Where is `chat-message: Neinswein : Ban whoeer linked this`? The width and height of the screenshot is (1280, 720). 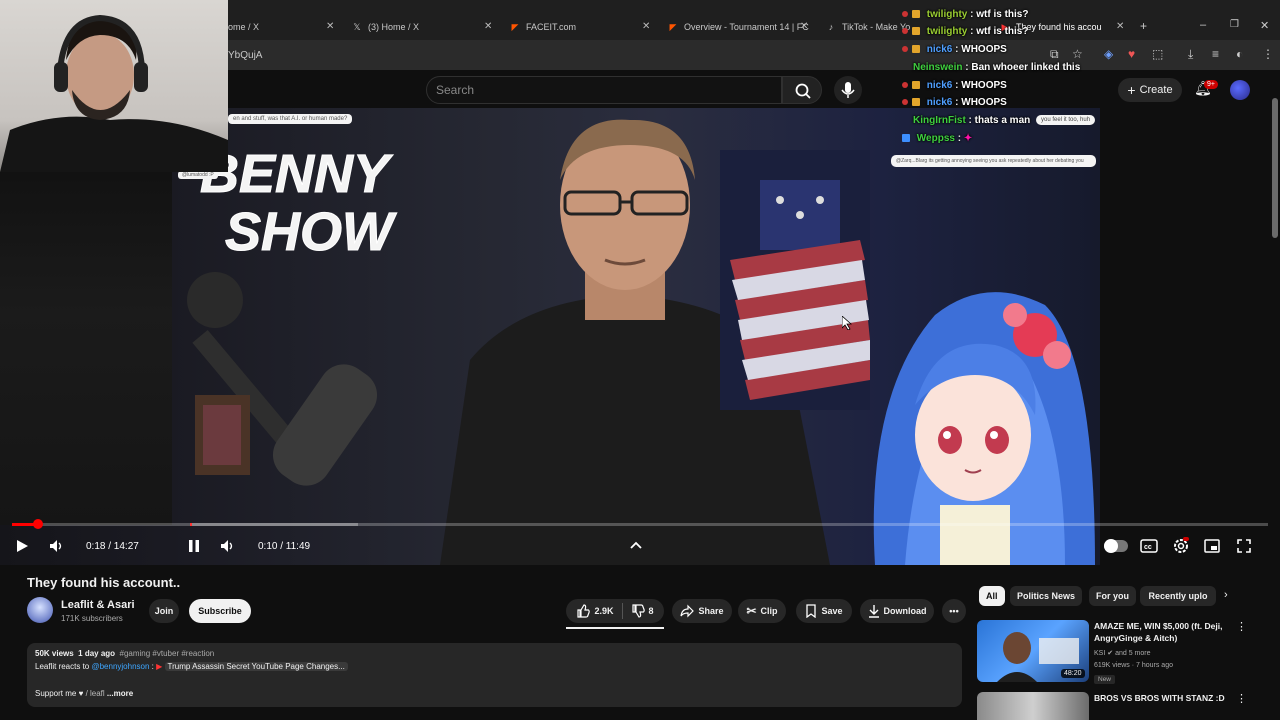
chat-message: Neinswein : Ban whoeer linked this is located at coordinates (997, 67).